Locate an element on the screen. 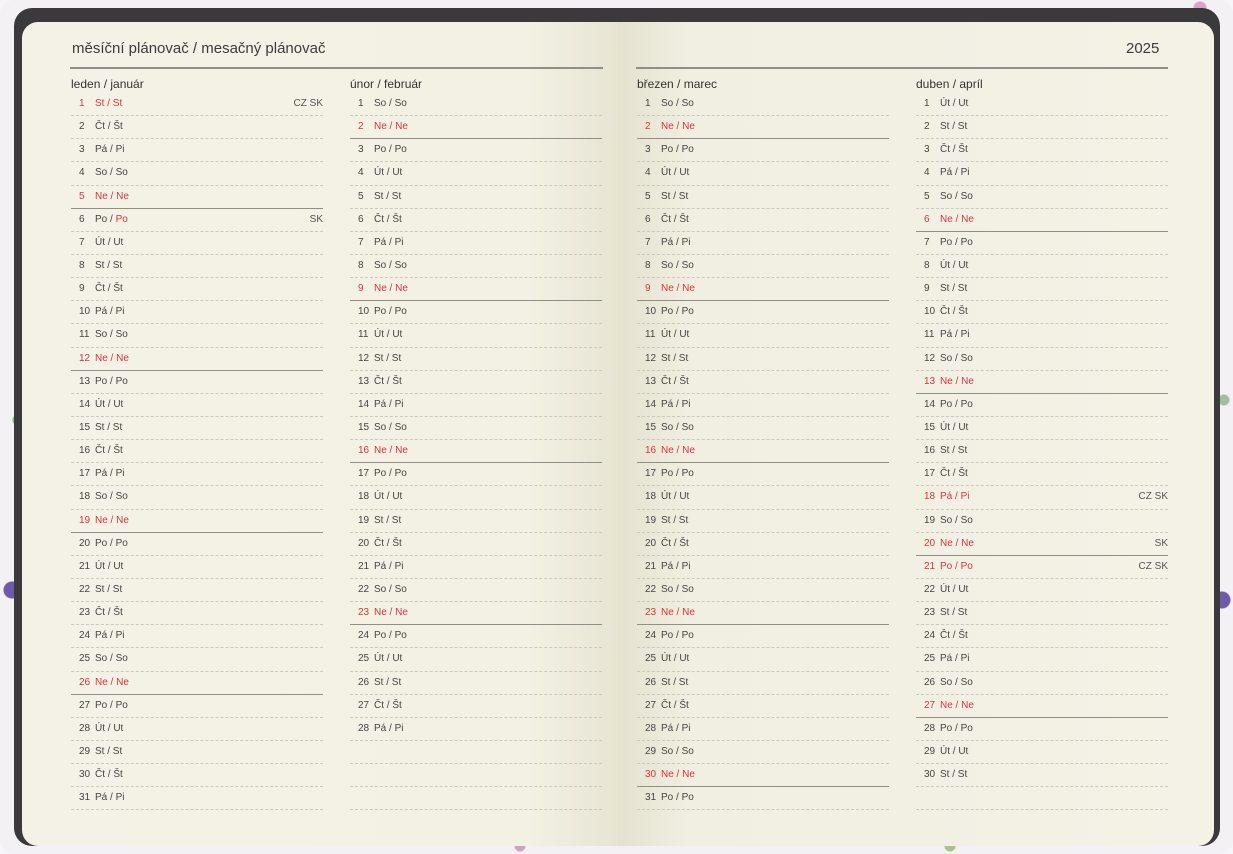 This screenshot has height=854, width=1233. day-row: 14 Pá / Pi is located at coordinates (763, 405).